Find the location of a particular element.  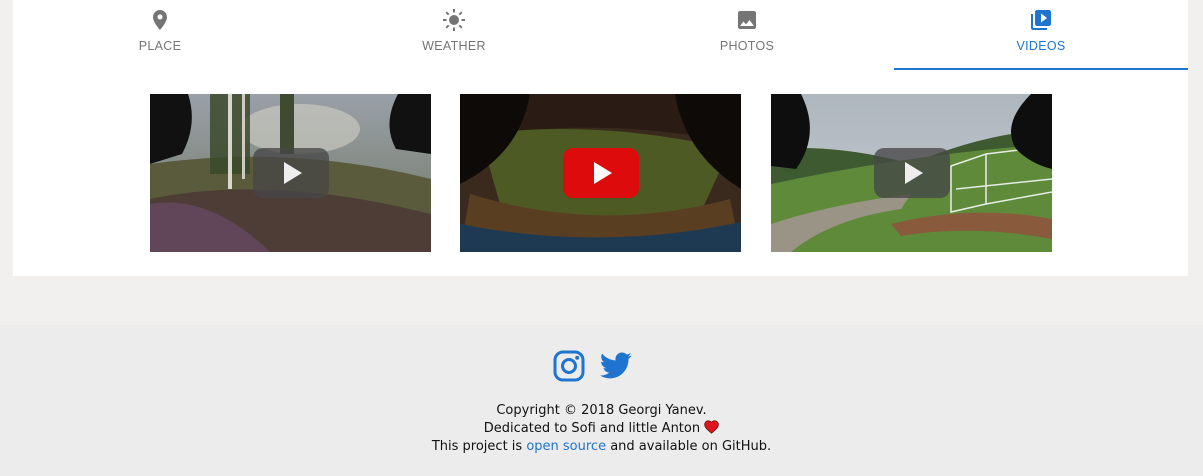

active-tab-indicator is located at coordinates (1041, 69).